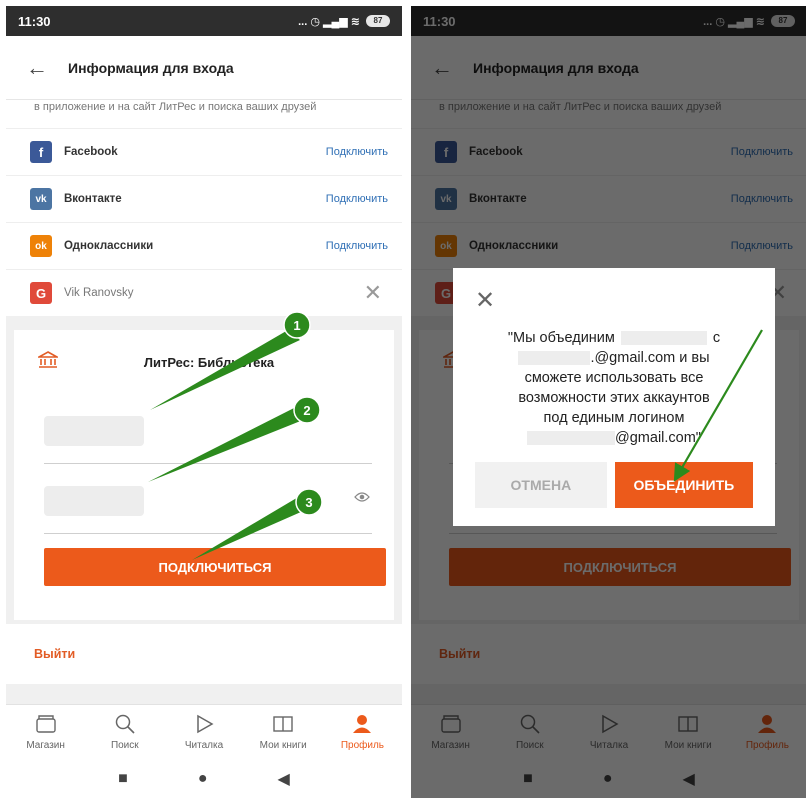 The height and width of the screenshot is (802, 806). What do you see at coordinates (204, 745) in the screenshot?
I see `nav-label: Читалка` at bounding box center [204, 745].